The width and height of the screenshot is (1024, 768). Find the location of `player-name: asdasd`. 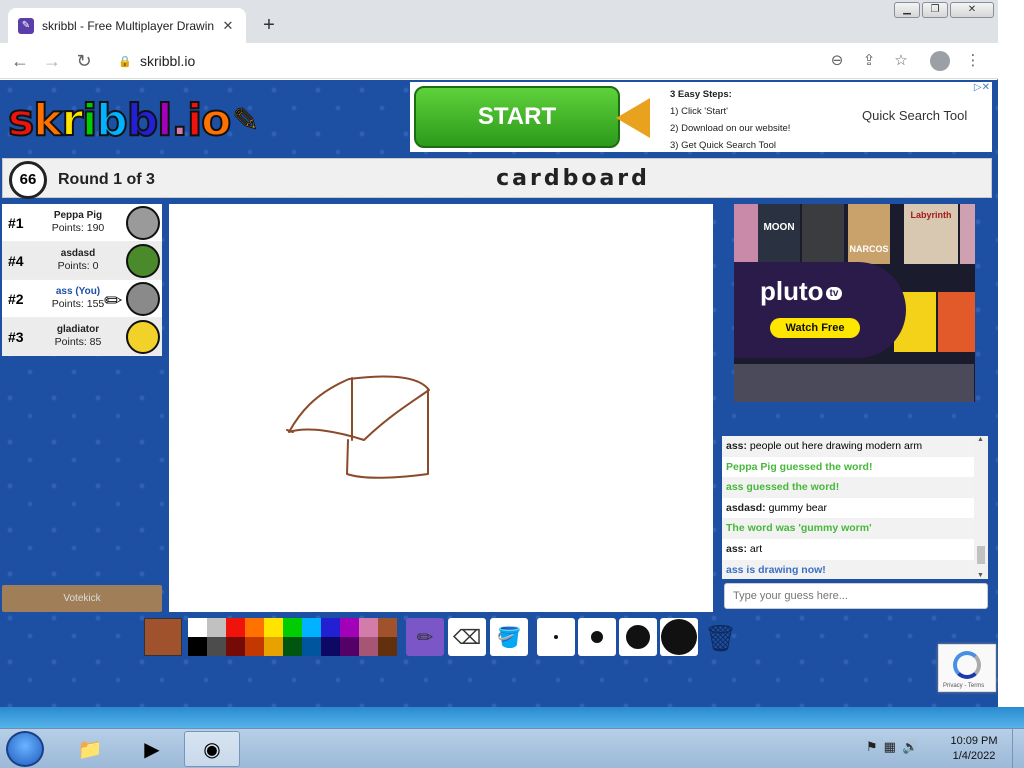

player-name: asdasd is located at coordinates (78, 253).